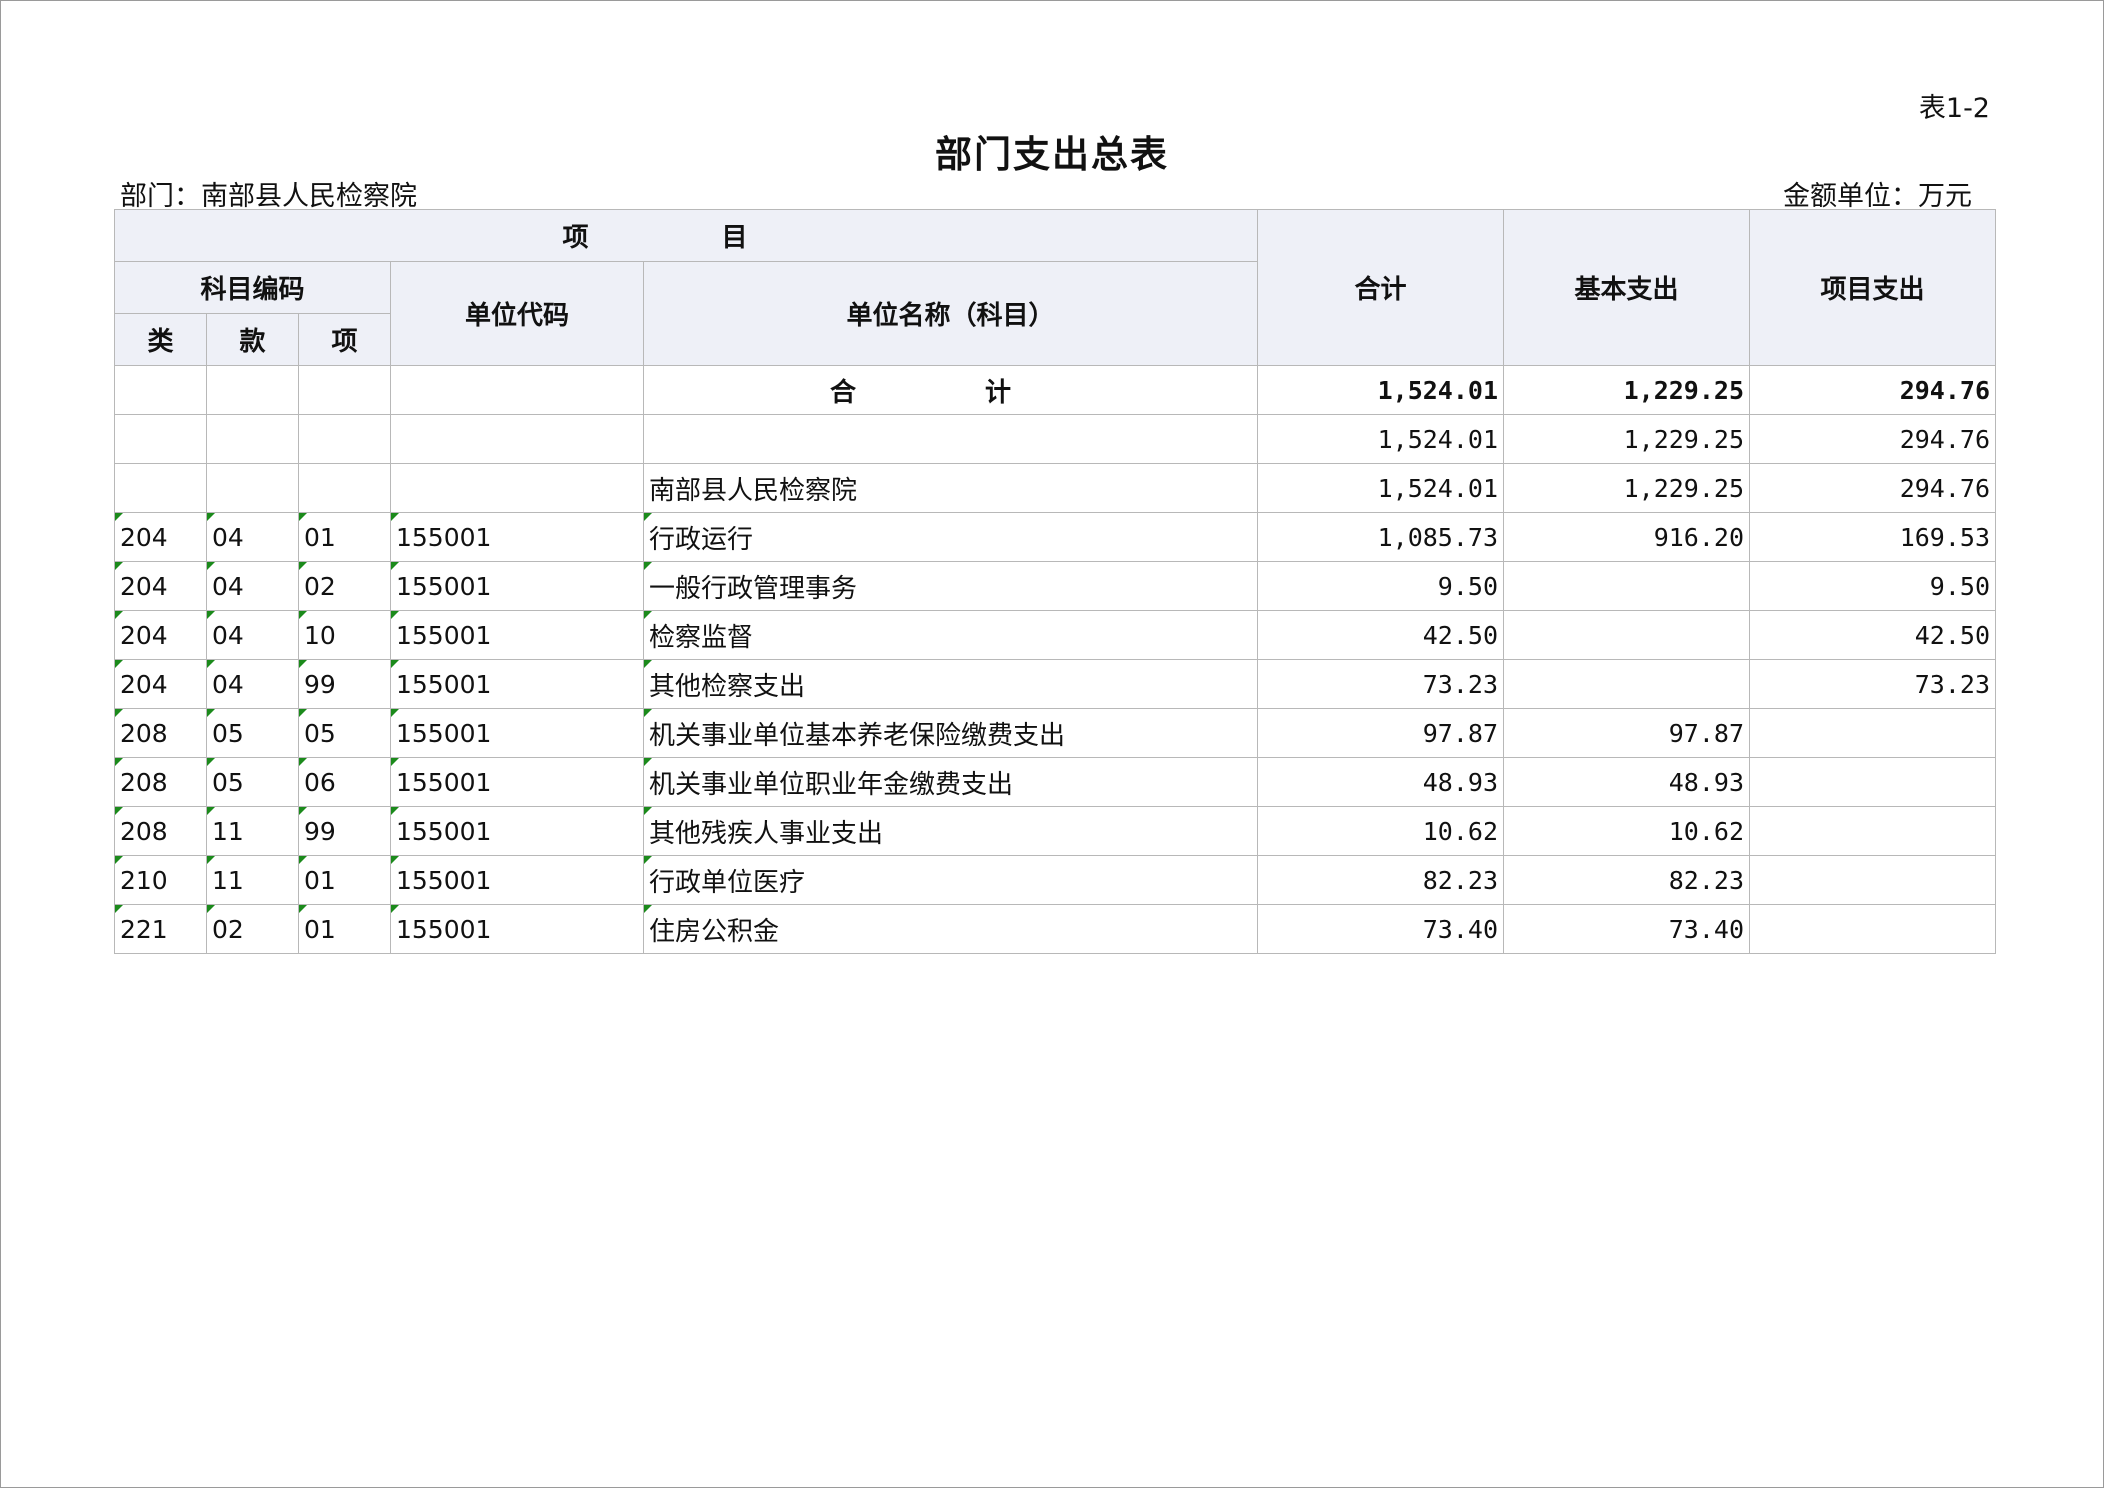 This screenshot has height=1488, width=2104. What do you see at coordinates (950, 733) in the screenshot?
I see `unit-name-cell: 机关事业单位基本养老保险缴费支出` at bounding box center [950, 733].